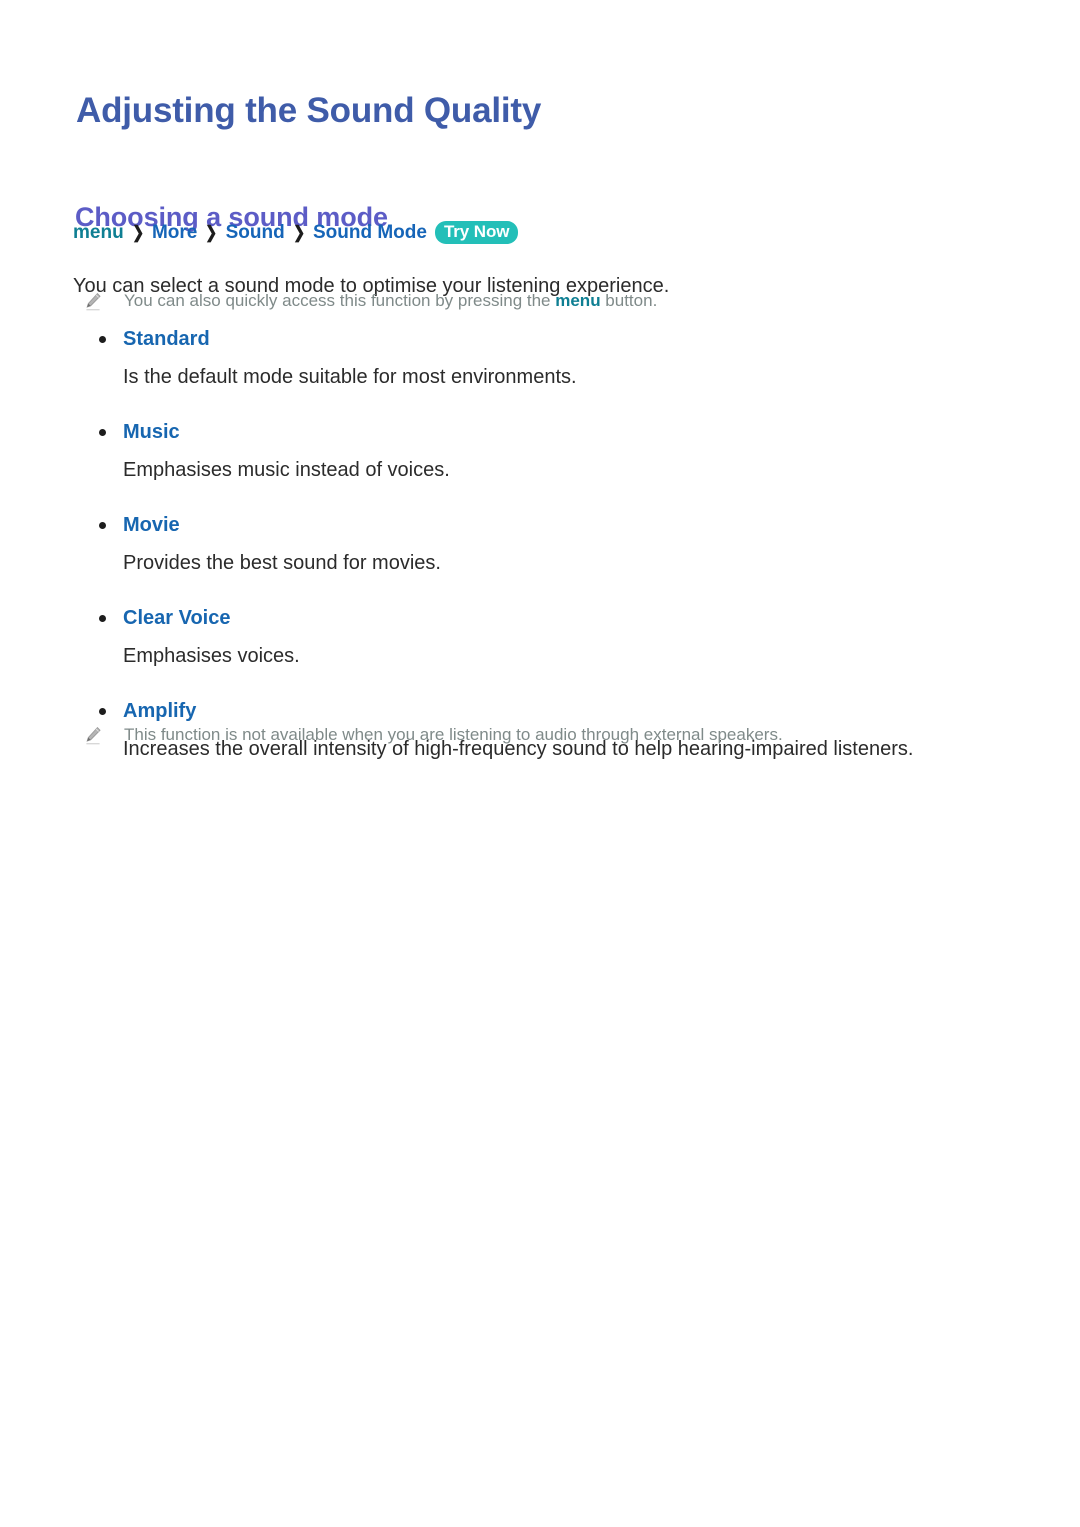  I want to click on note-keyword-menu: menu, so click(578, 300).